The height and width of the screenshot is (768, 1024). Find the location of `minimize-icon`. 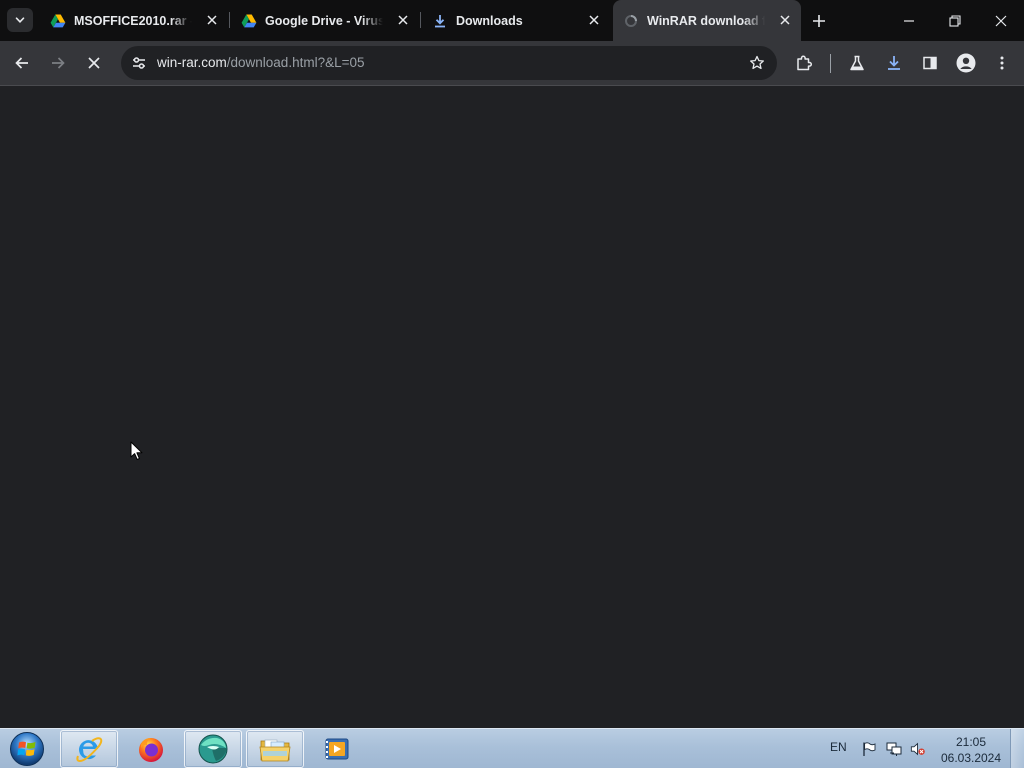

minimize-icon is located at coordinates (909, 20).